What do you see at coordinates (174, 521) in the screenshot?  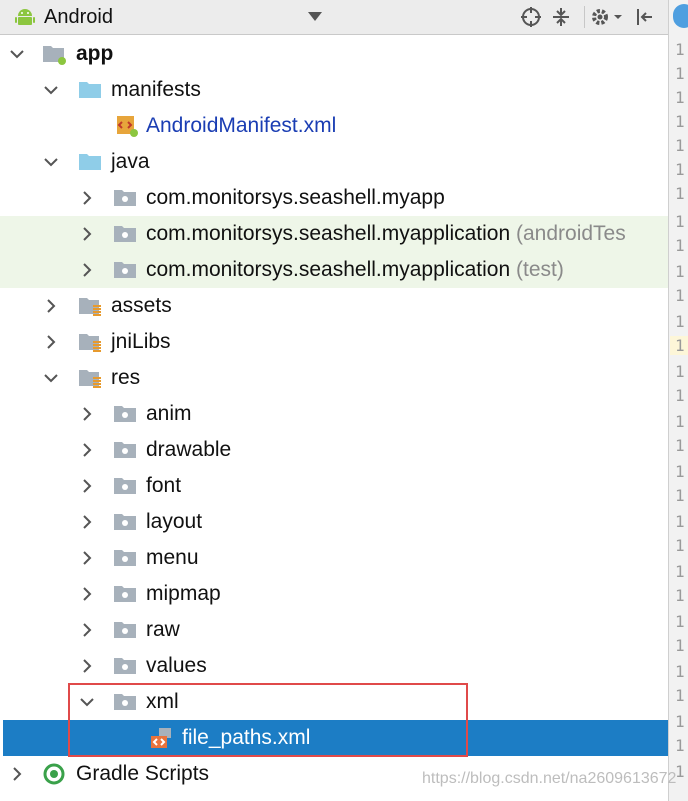 I see `tree-node-label: layout` at bounding box center [174, 521].